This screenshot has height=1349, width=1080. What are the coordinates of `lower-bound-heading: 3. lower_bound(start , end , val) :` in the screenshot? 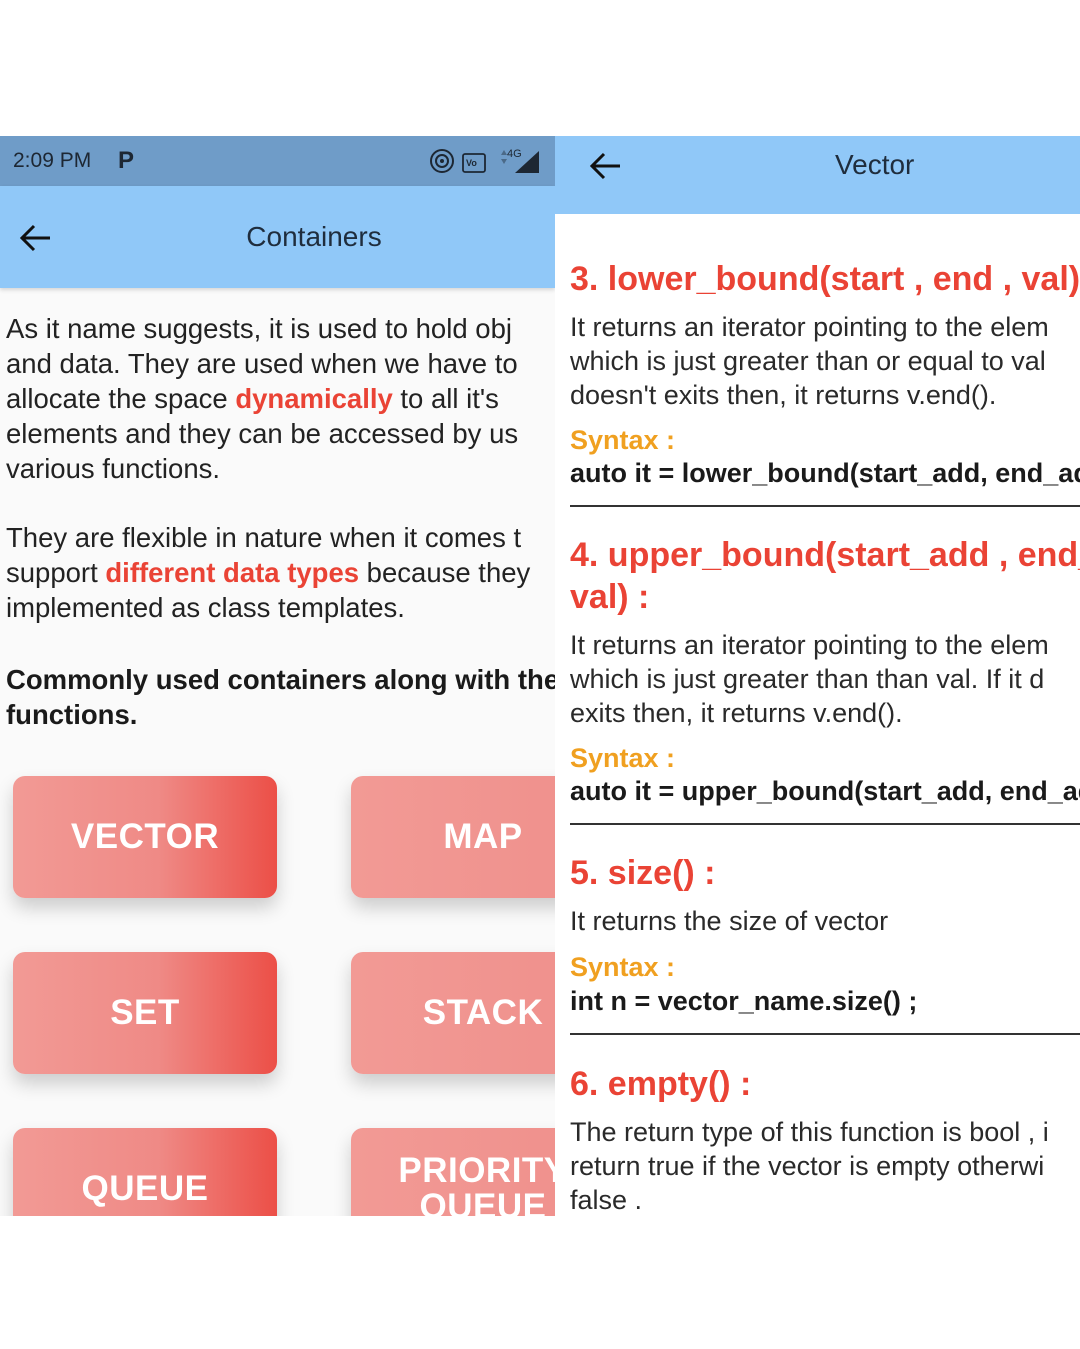 It's located at (825, 279).